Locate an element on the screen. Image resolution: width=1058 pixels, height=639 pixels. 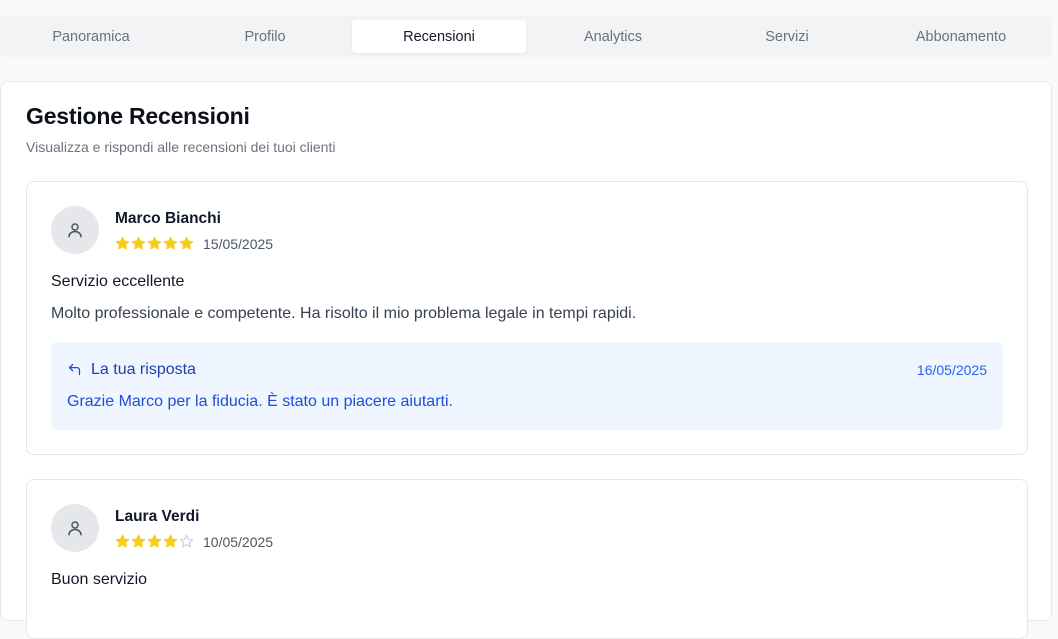
tab-abbonamento: Abbonamento is located at coordinates (961, 36).